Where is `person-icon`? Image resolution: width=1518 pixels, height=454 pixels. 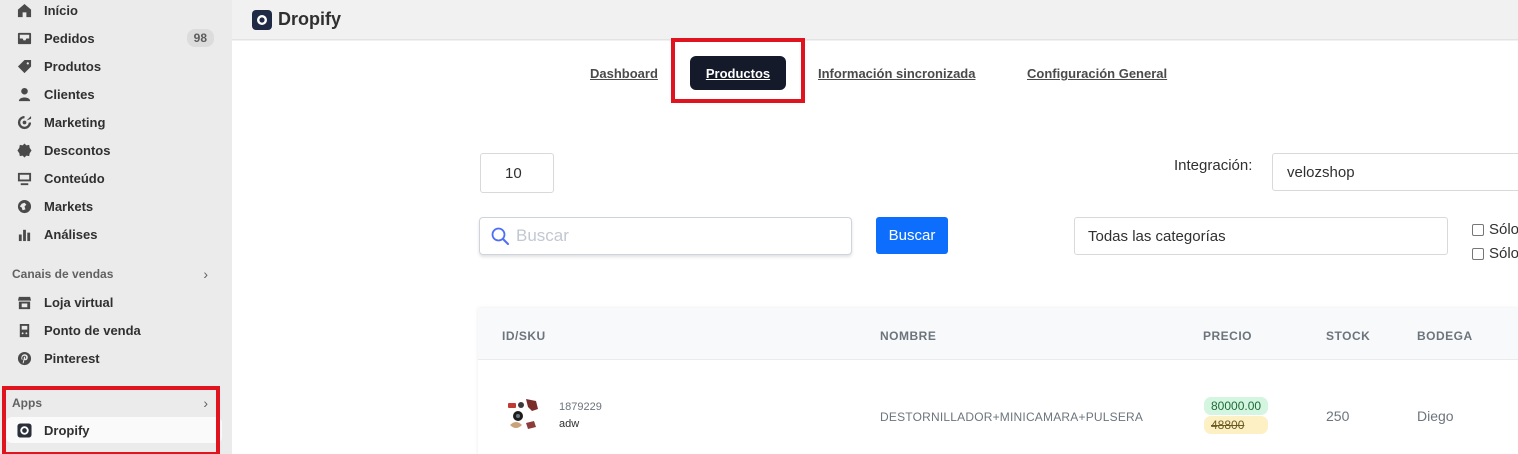
person-icon is located at coordinates (24, 94).